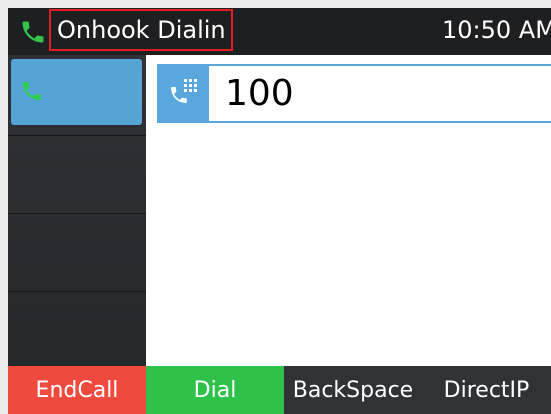 The width and height of the screenshot is (551, 414). I want to click on softkey-bar: EndCall Dial BackSpace DirectIP, so click(279, 390).